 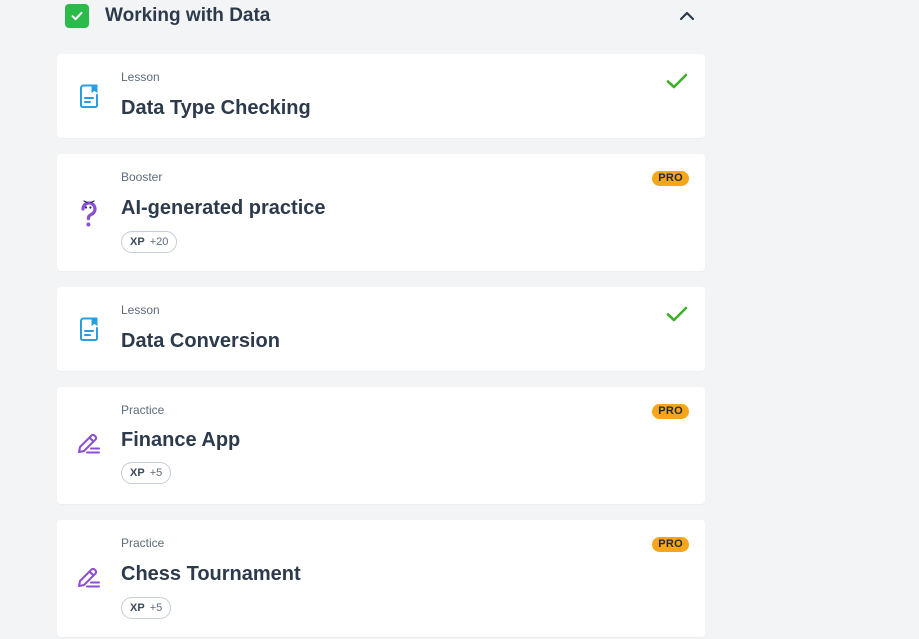 What do you see at coordinates (200, 341) in the screenshot?
I see `item-title: Data Conversion` at bounding box center [200, 341].